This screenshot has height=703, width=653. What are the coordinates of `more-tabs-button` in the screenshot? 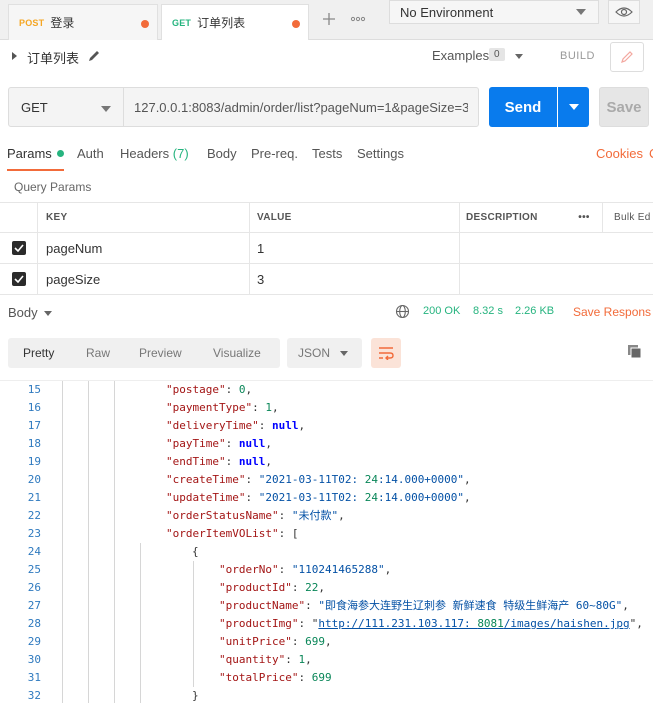 It's located at (358, 19).